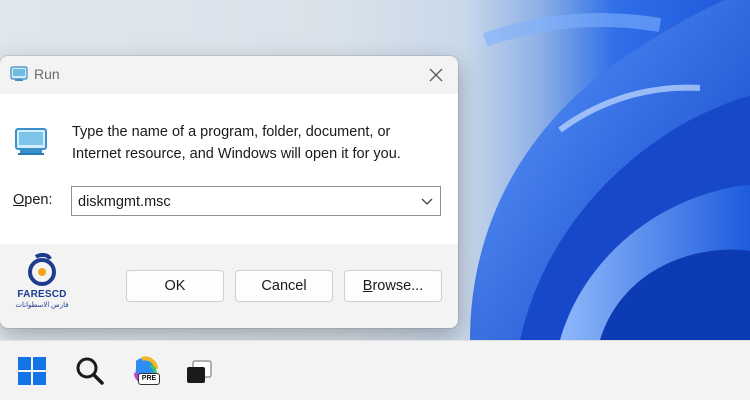 The image size is (750, 400). What do you see at coordinates (175, 286) in the screenshot?
I see `ok-button: OK` at bounding box center [175, 286].